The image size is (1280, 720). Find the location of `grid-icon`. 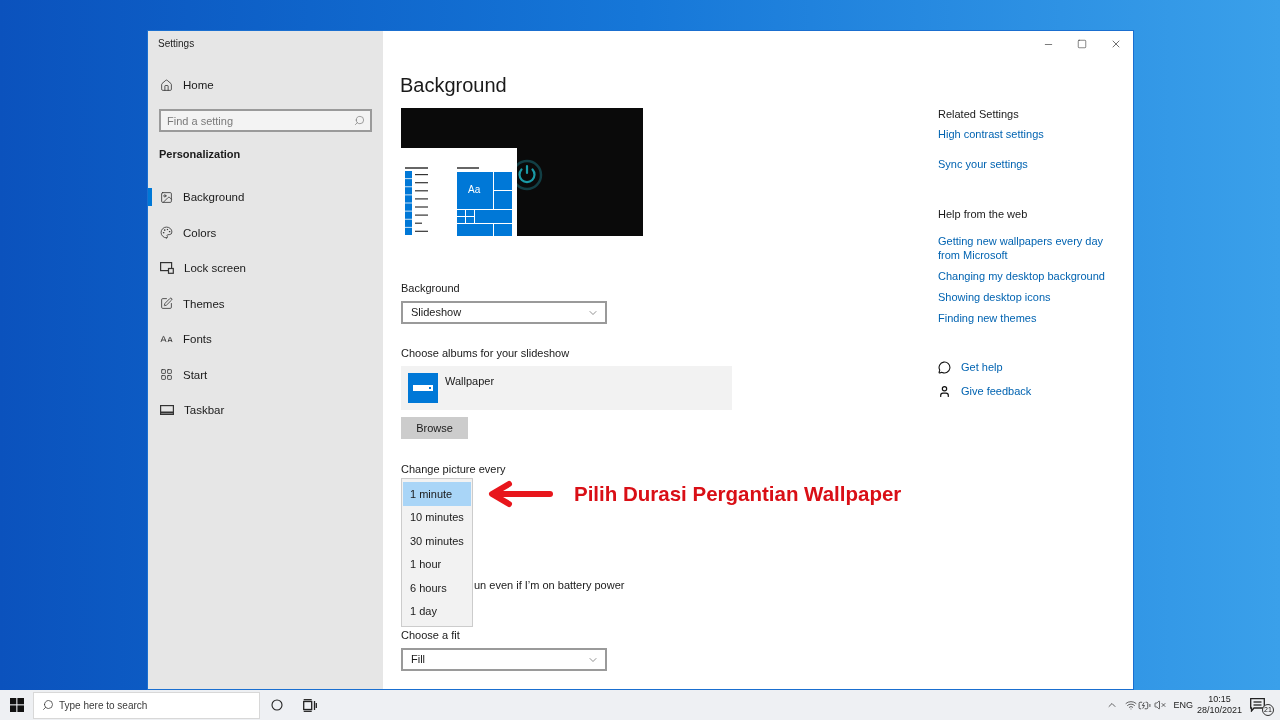

grid-icon is located at coordinates (166, 374).